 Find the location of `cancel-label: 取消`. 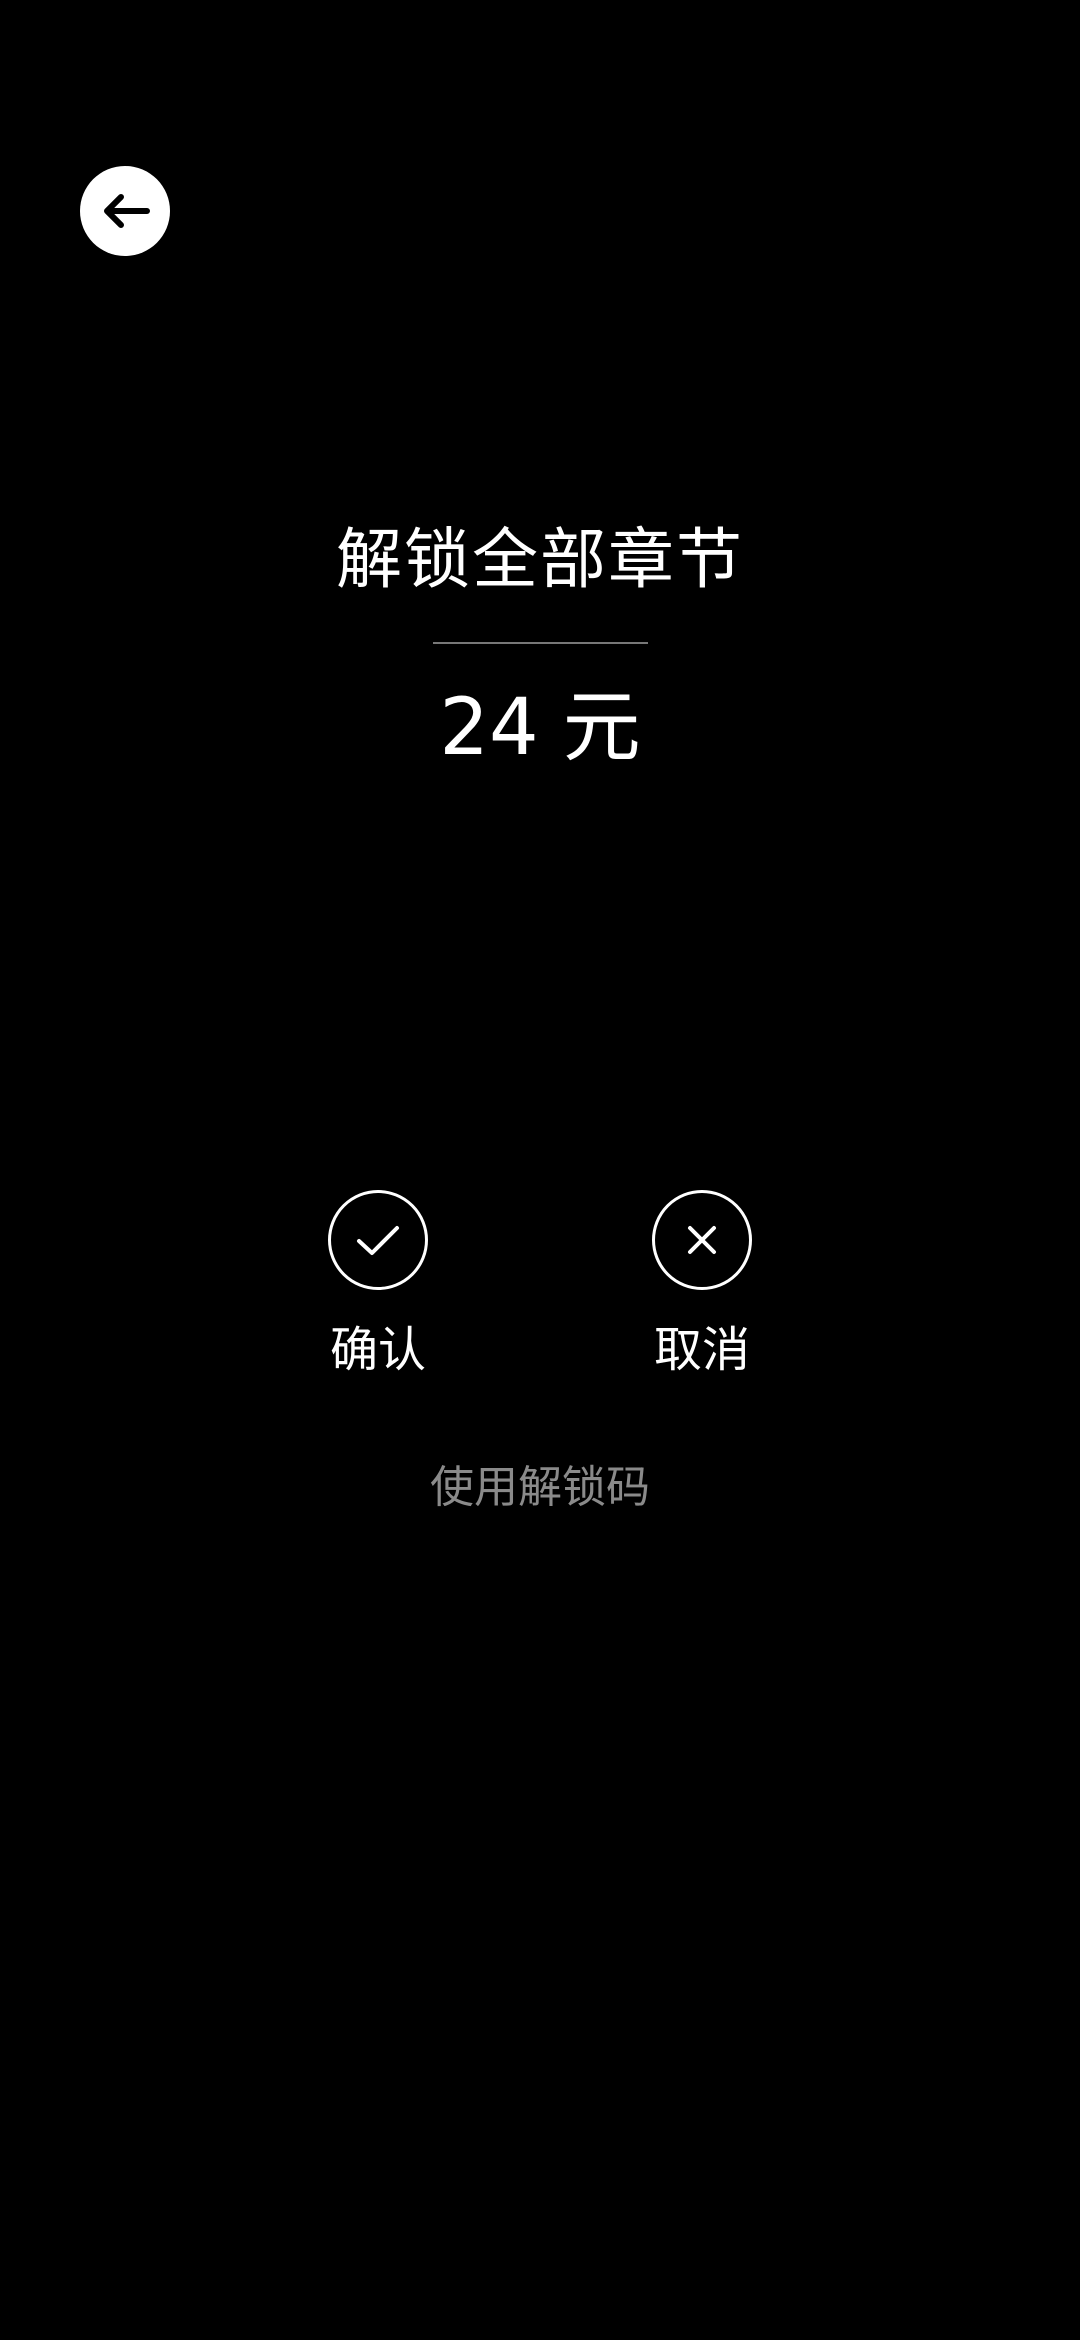

cancel-label: 取消 is located at coordinates (701, 1350).